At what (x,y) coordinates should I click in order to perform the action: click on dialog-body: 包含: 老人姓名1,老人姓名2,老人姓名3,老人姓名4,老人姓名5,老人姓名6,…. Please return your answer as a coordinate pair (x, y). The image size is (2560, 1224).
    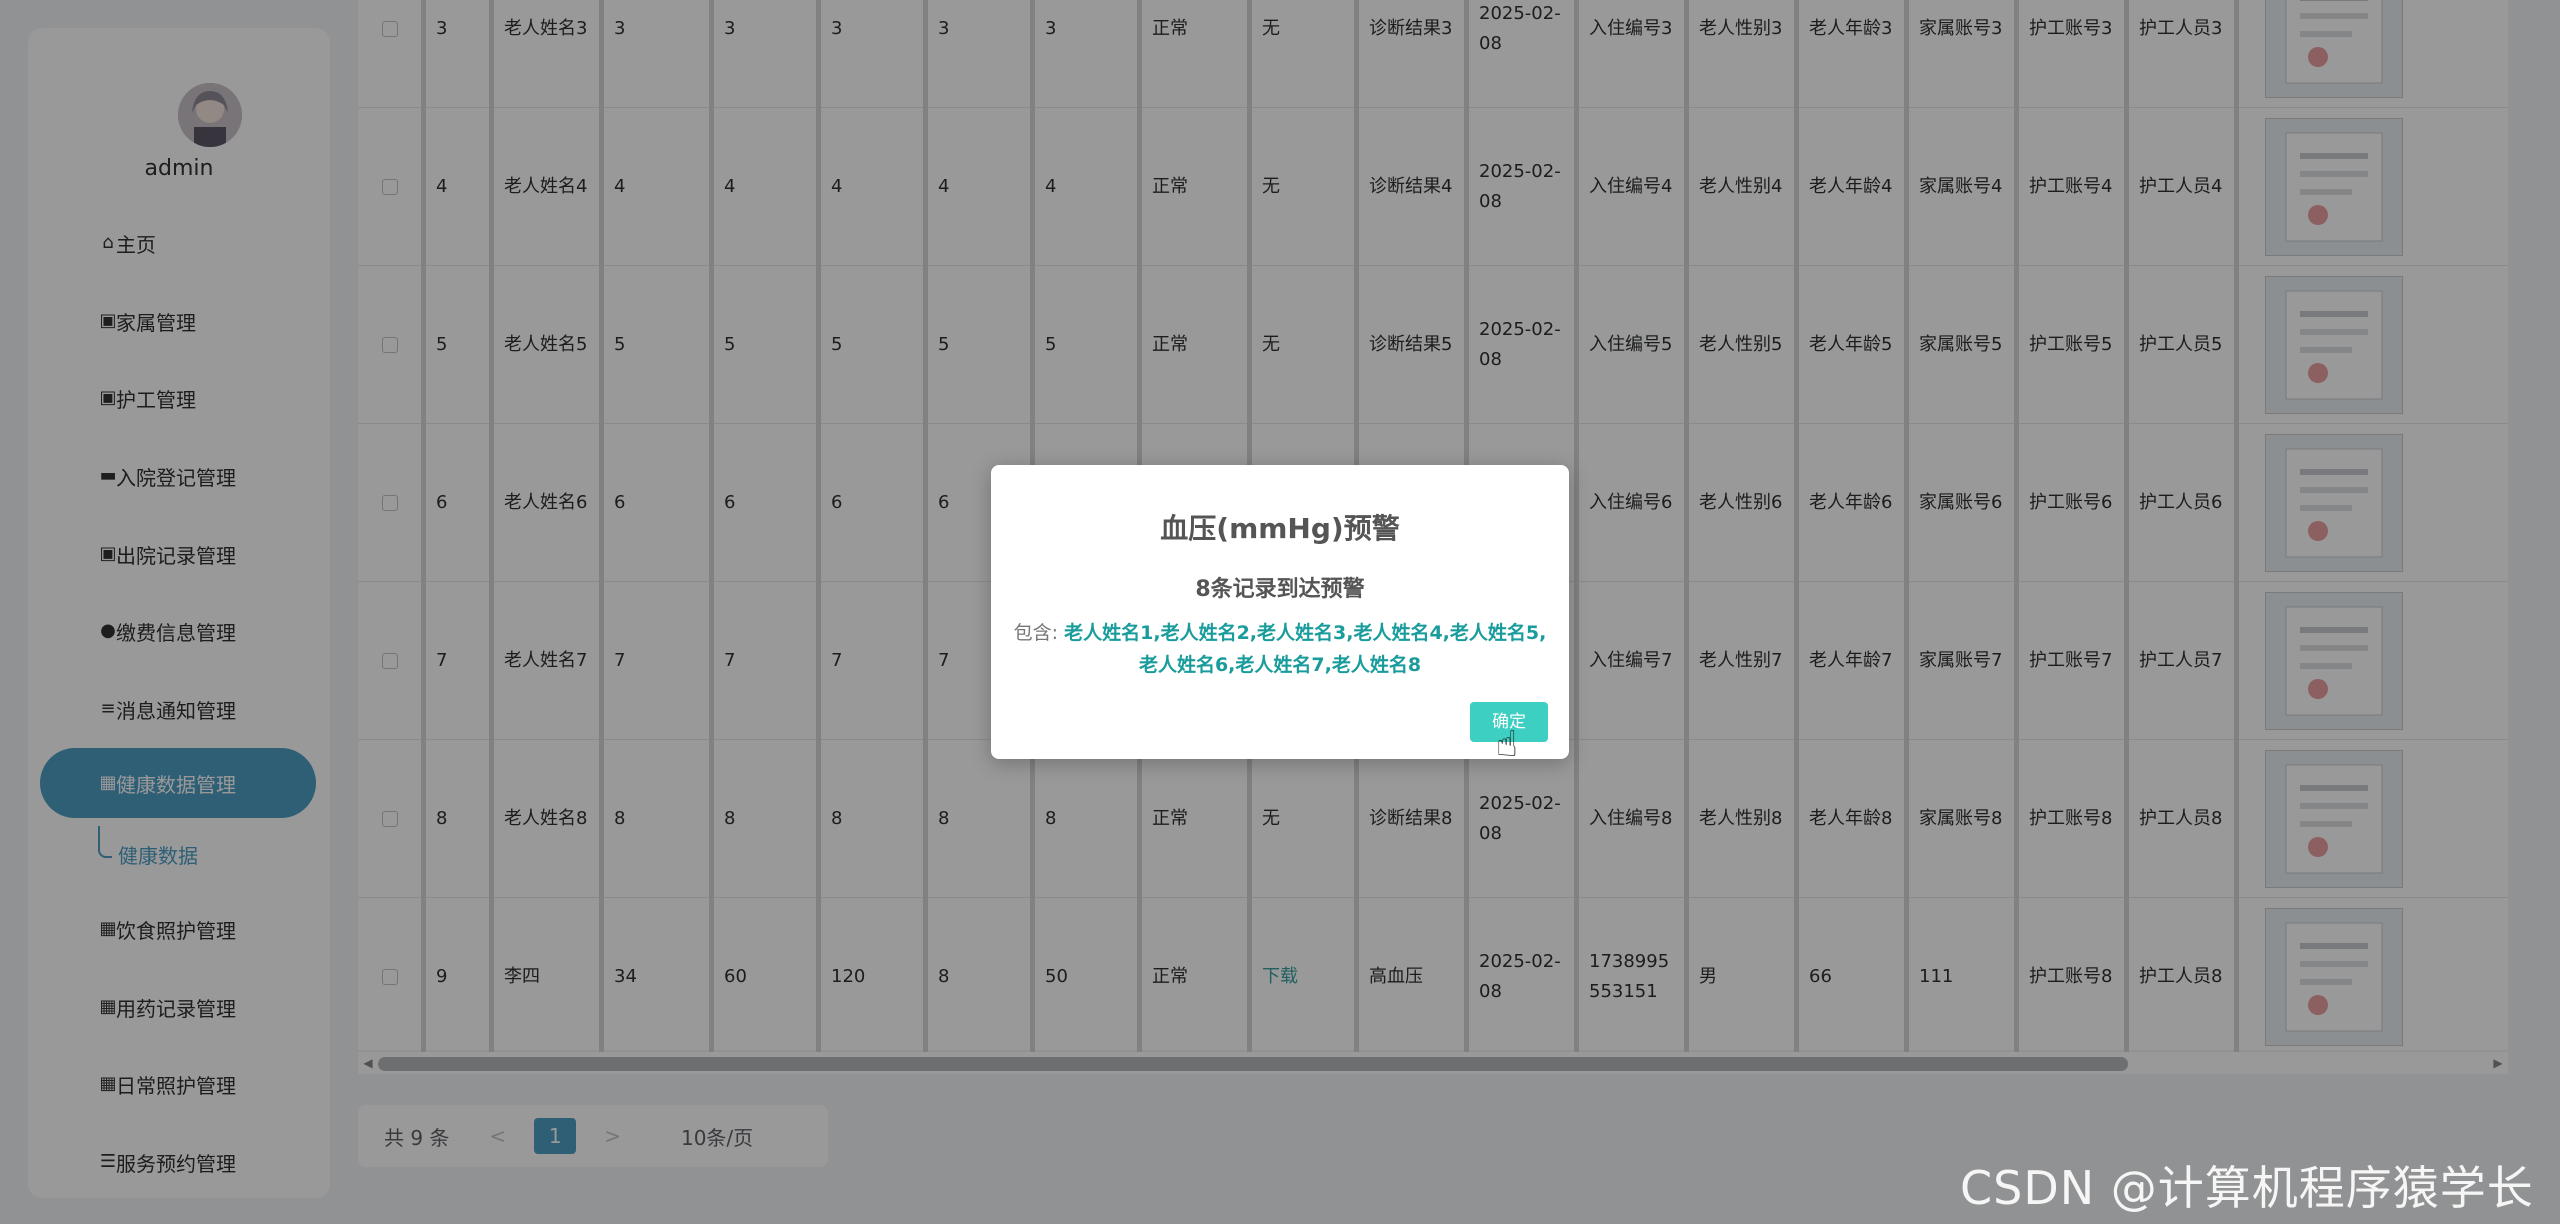
    Looking at the image, I should click on (1280, 649).